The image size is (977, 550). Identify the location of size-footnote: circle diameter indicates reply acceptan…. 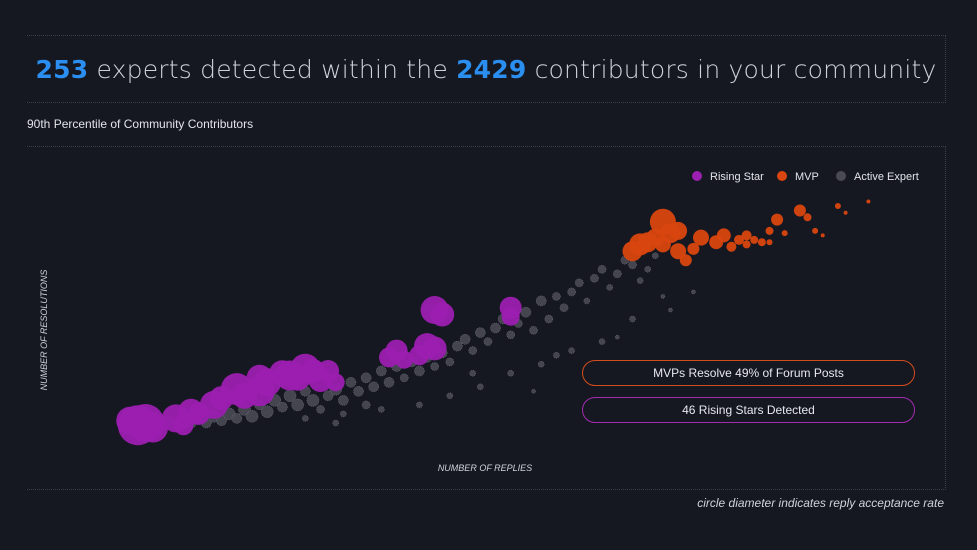
(820, 503).